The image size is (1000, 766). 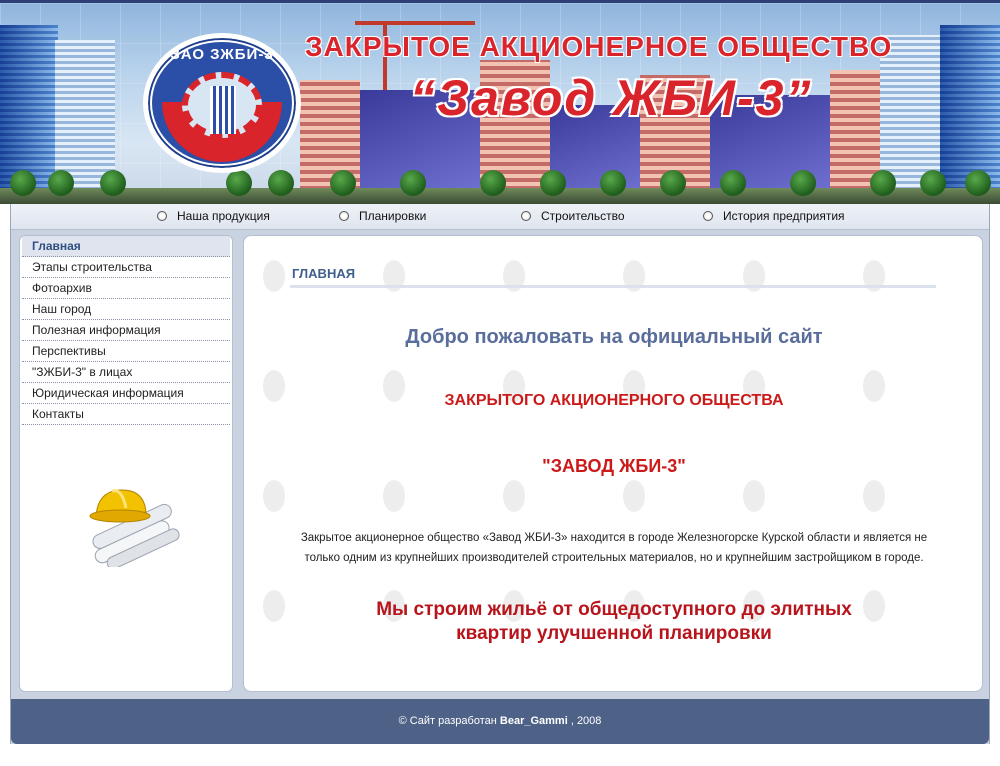 I want to click on footer-author: Bear_Gammi, so click(x=534, y=721).